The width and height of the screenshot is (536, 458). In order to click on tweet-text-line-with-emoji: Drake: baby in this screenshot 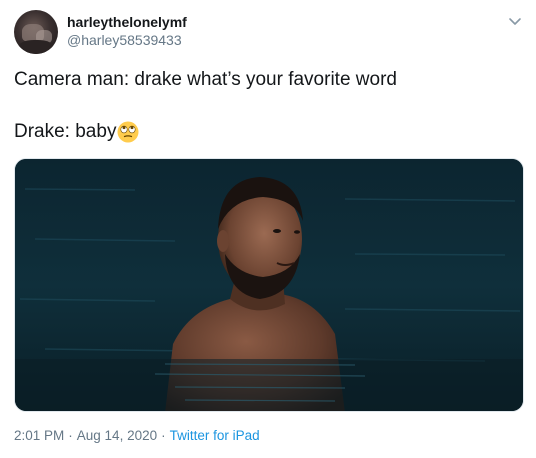, I will do `click(76, 132)`.